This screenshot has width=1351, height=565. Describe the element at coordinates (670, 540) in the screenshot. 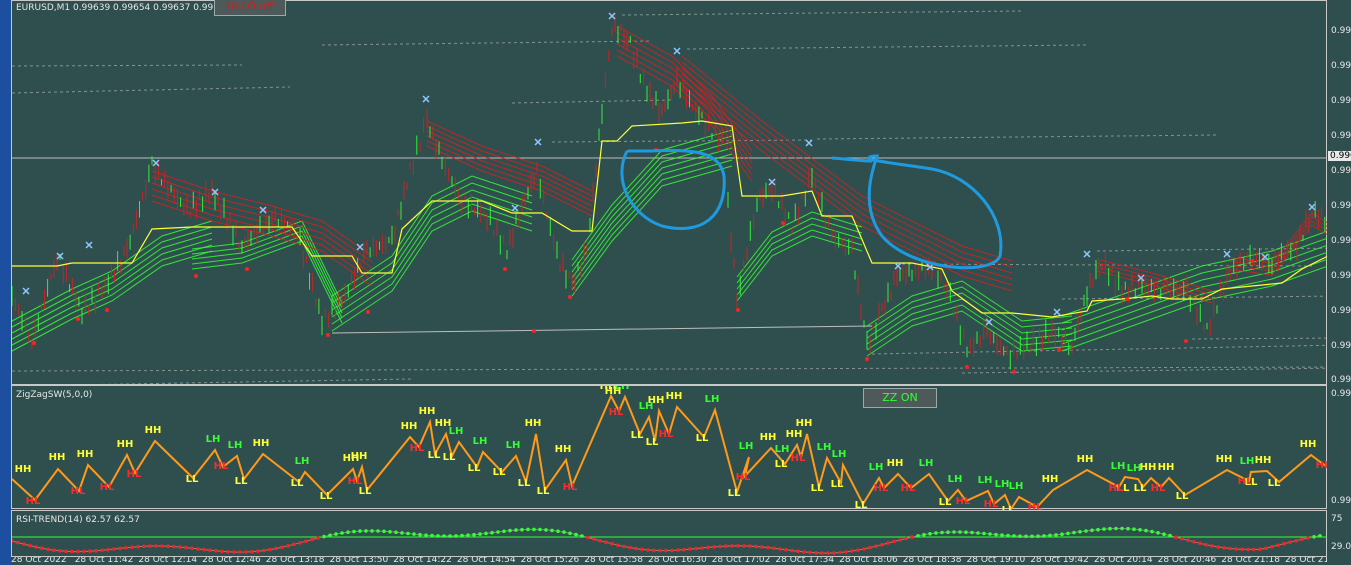

I see `rsi-canvas` at that location.